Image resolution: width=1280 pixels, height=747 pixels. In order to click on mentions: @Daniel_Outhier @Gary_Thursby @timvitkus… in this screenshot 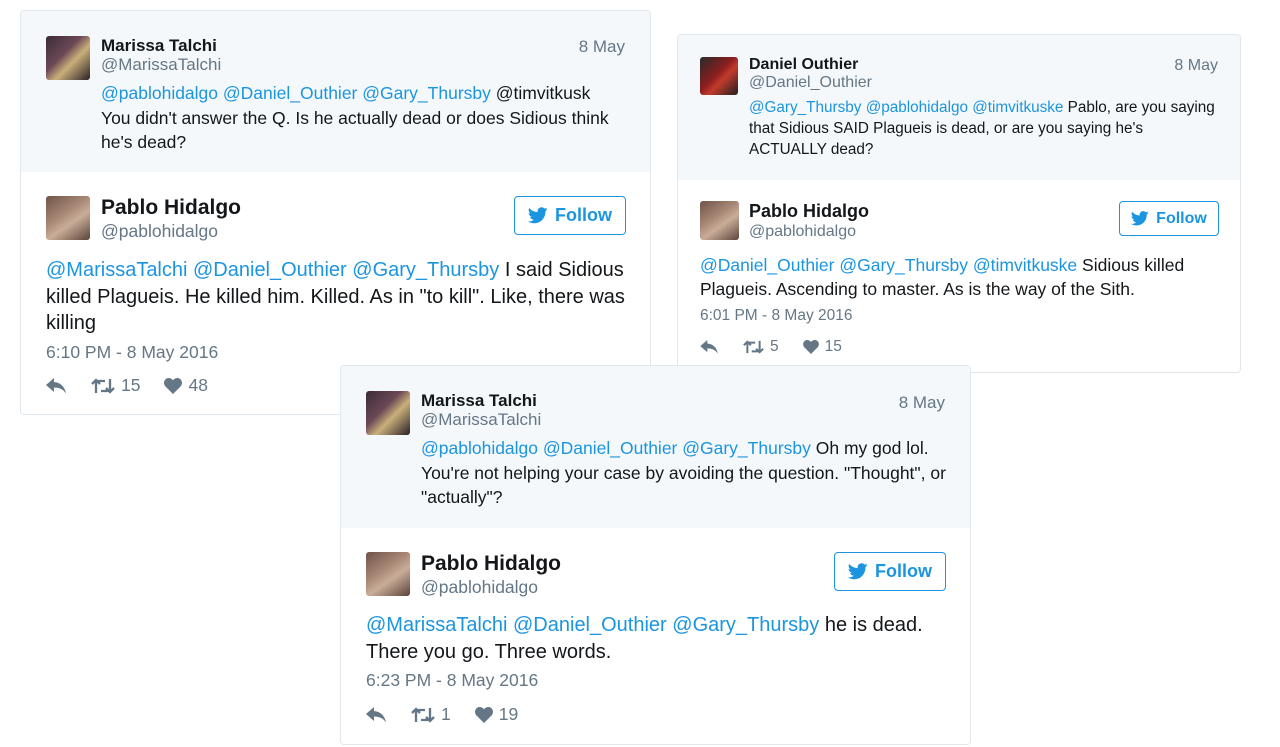, I will do `click(888, 265)`.